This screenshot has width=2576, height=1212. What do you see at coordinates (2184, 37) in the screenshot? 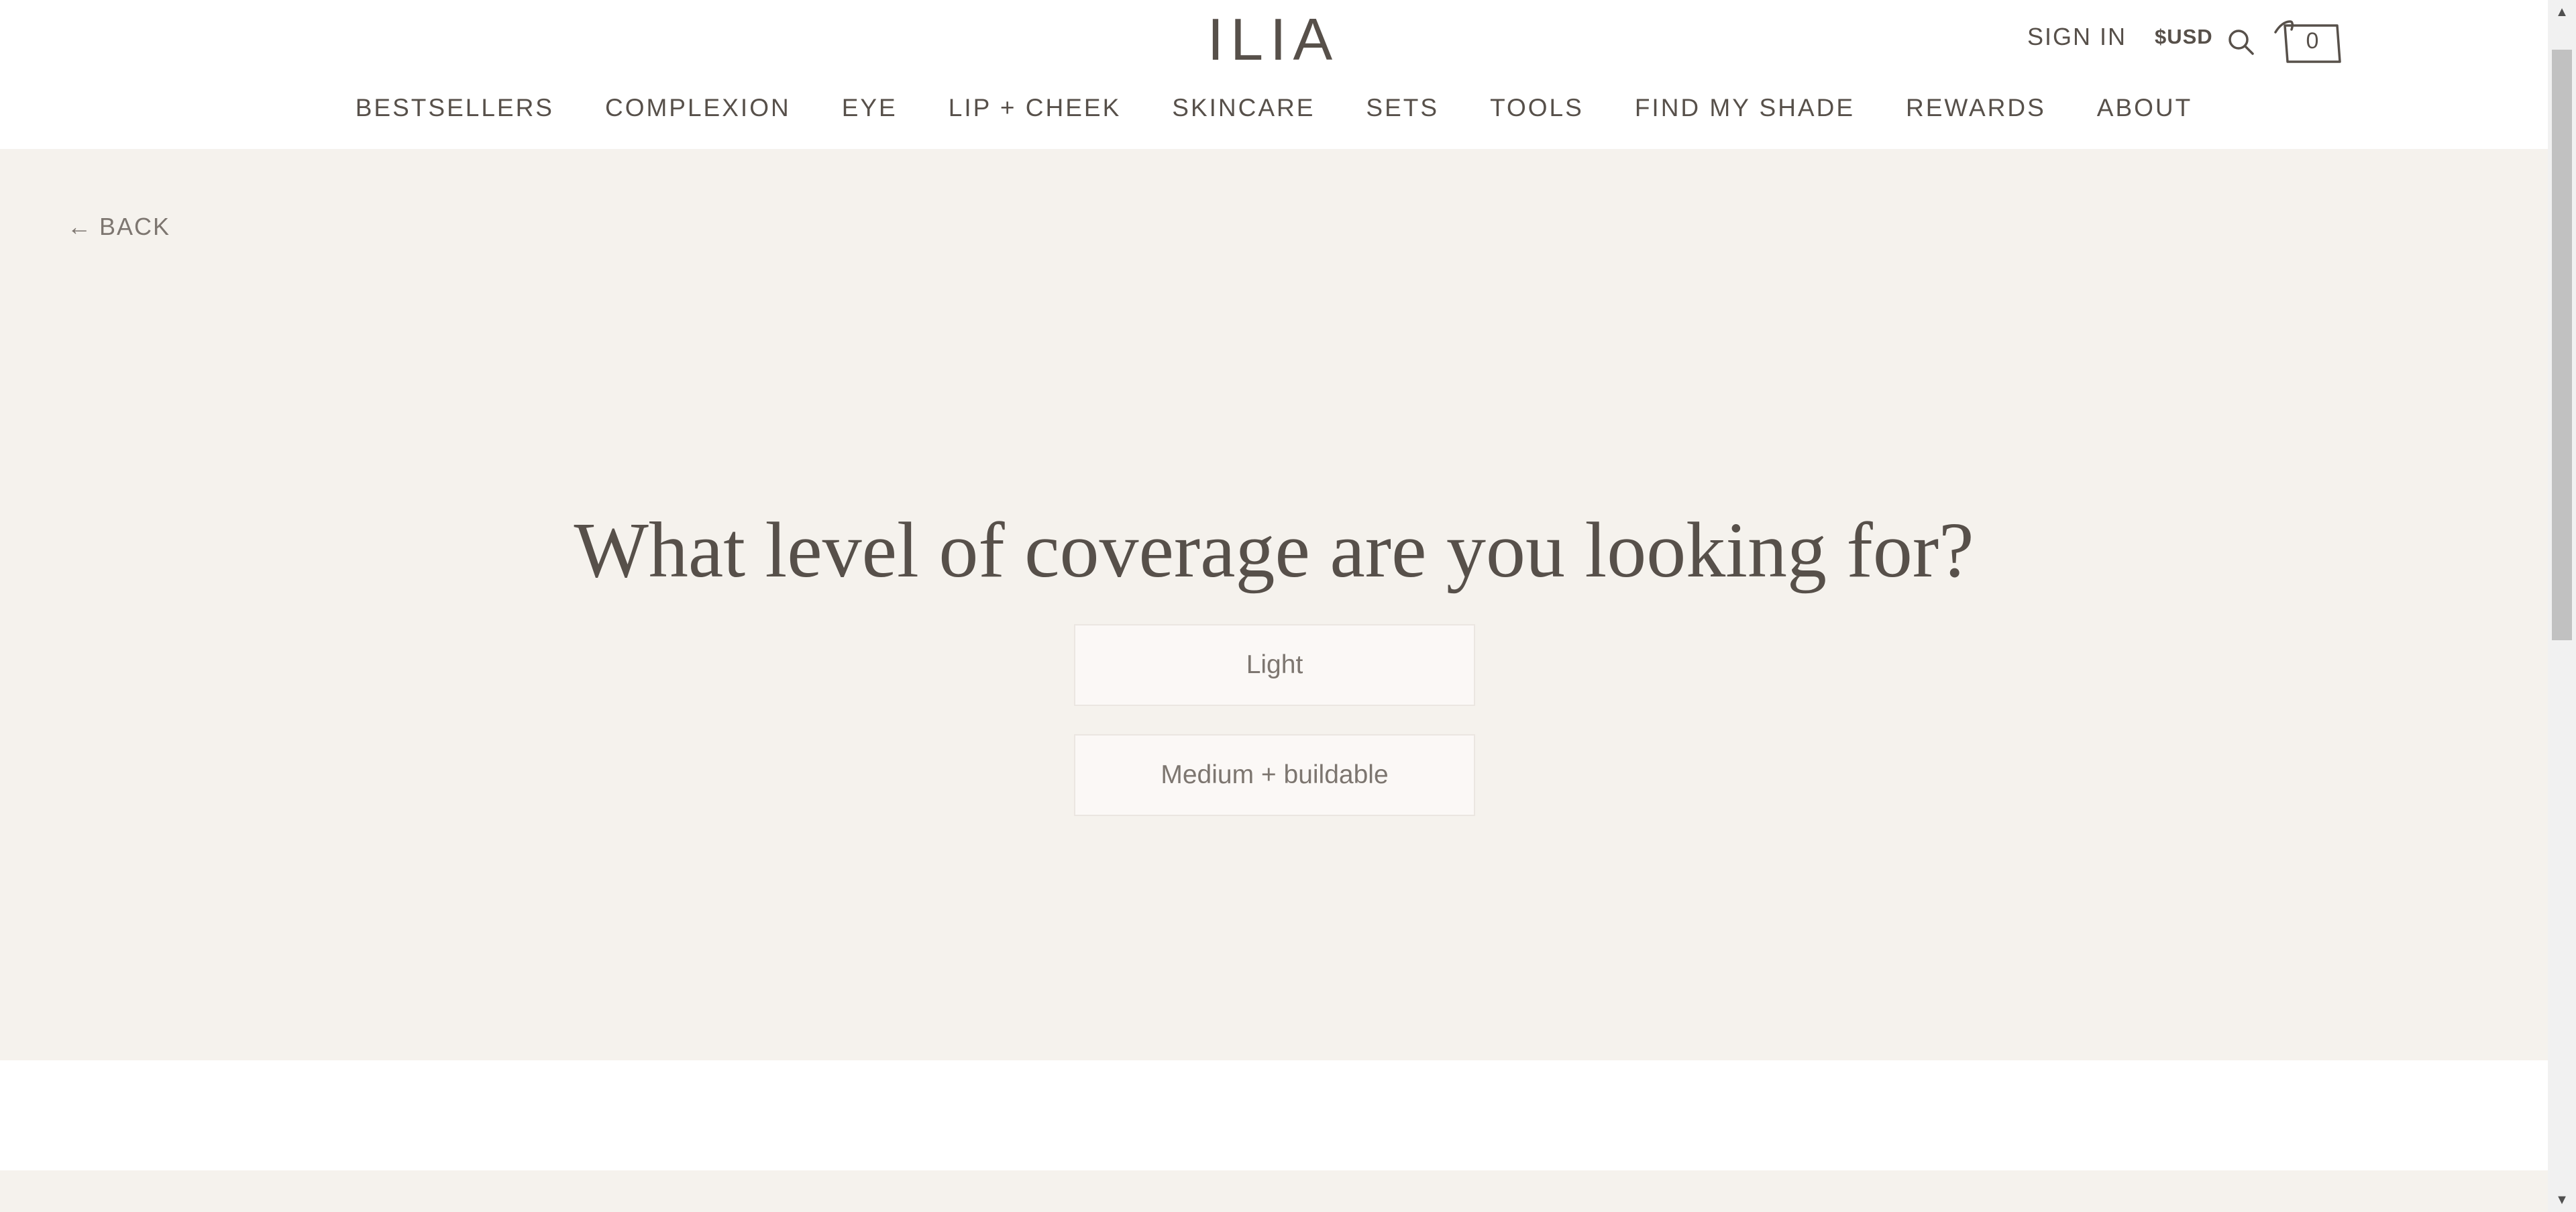
I see `currency-selector: $USD` at bounding box center [2184, 37].